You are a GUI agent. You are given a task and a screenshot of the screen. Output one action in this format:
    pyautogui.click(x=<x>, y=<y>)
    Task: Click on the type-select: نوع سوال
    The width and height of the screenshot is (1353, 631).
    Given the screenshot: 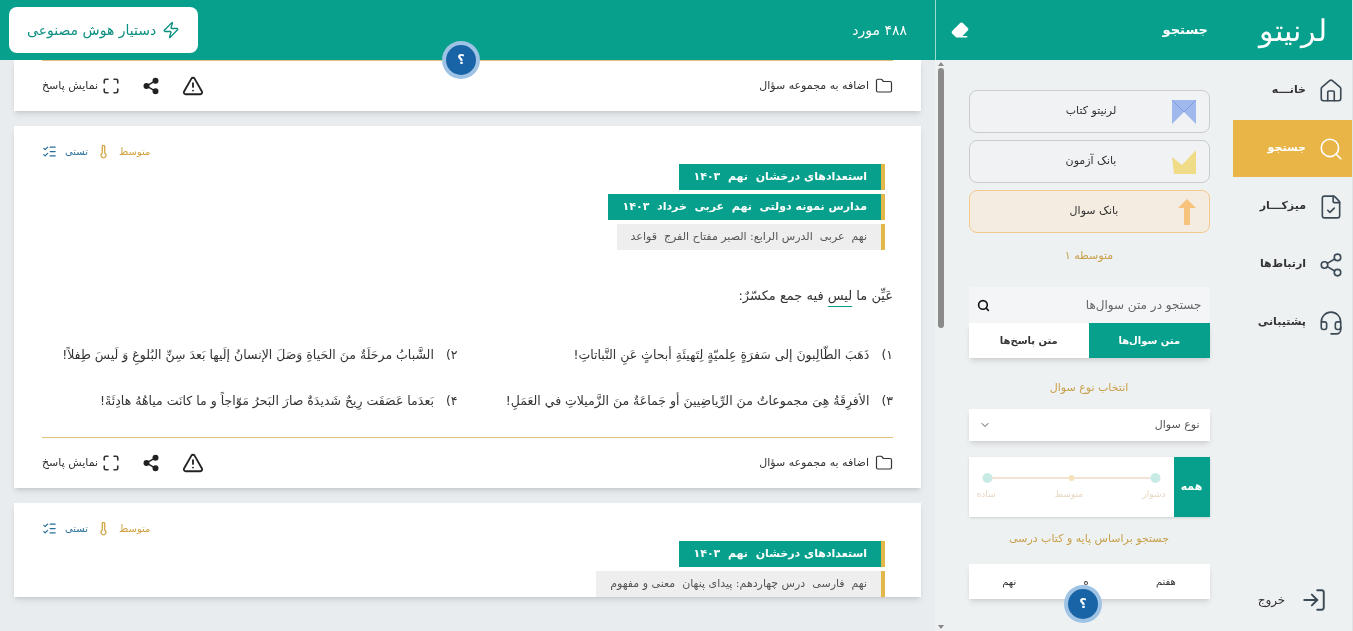 What is the action you would take?
    pyautogui.click(x=1089, y=425)
    